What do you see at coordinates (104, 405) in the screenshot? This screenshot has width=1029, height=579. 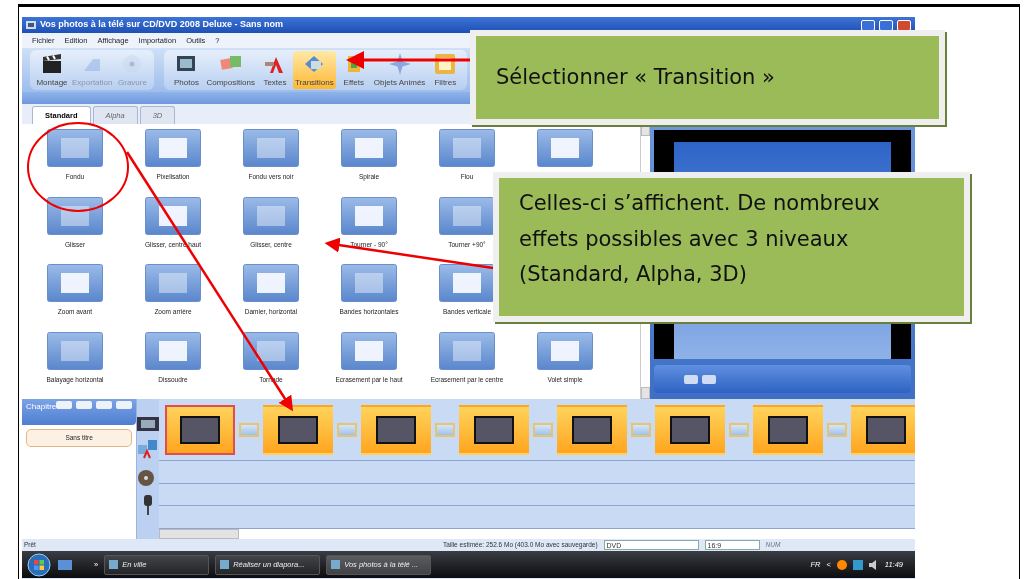 I see `move-up-button` at bounding box center [104, 405].